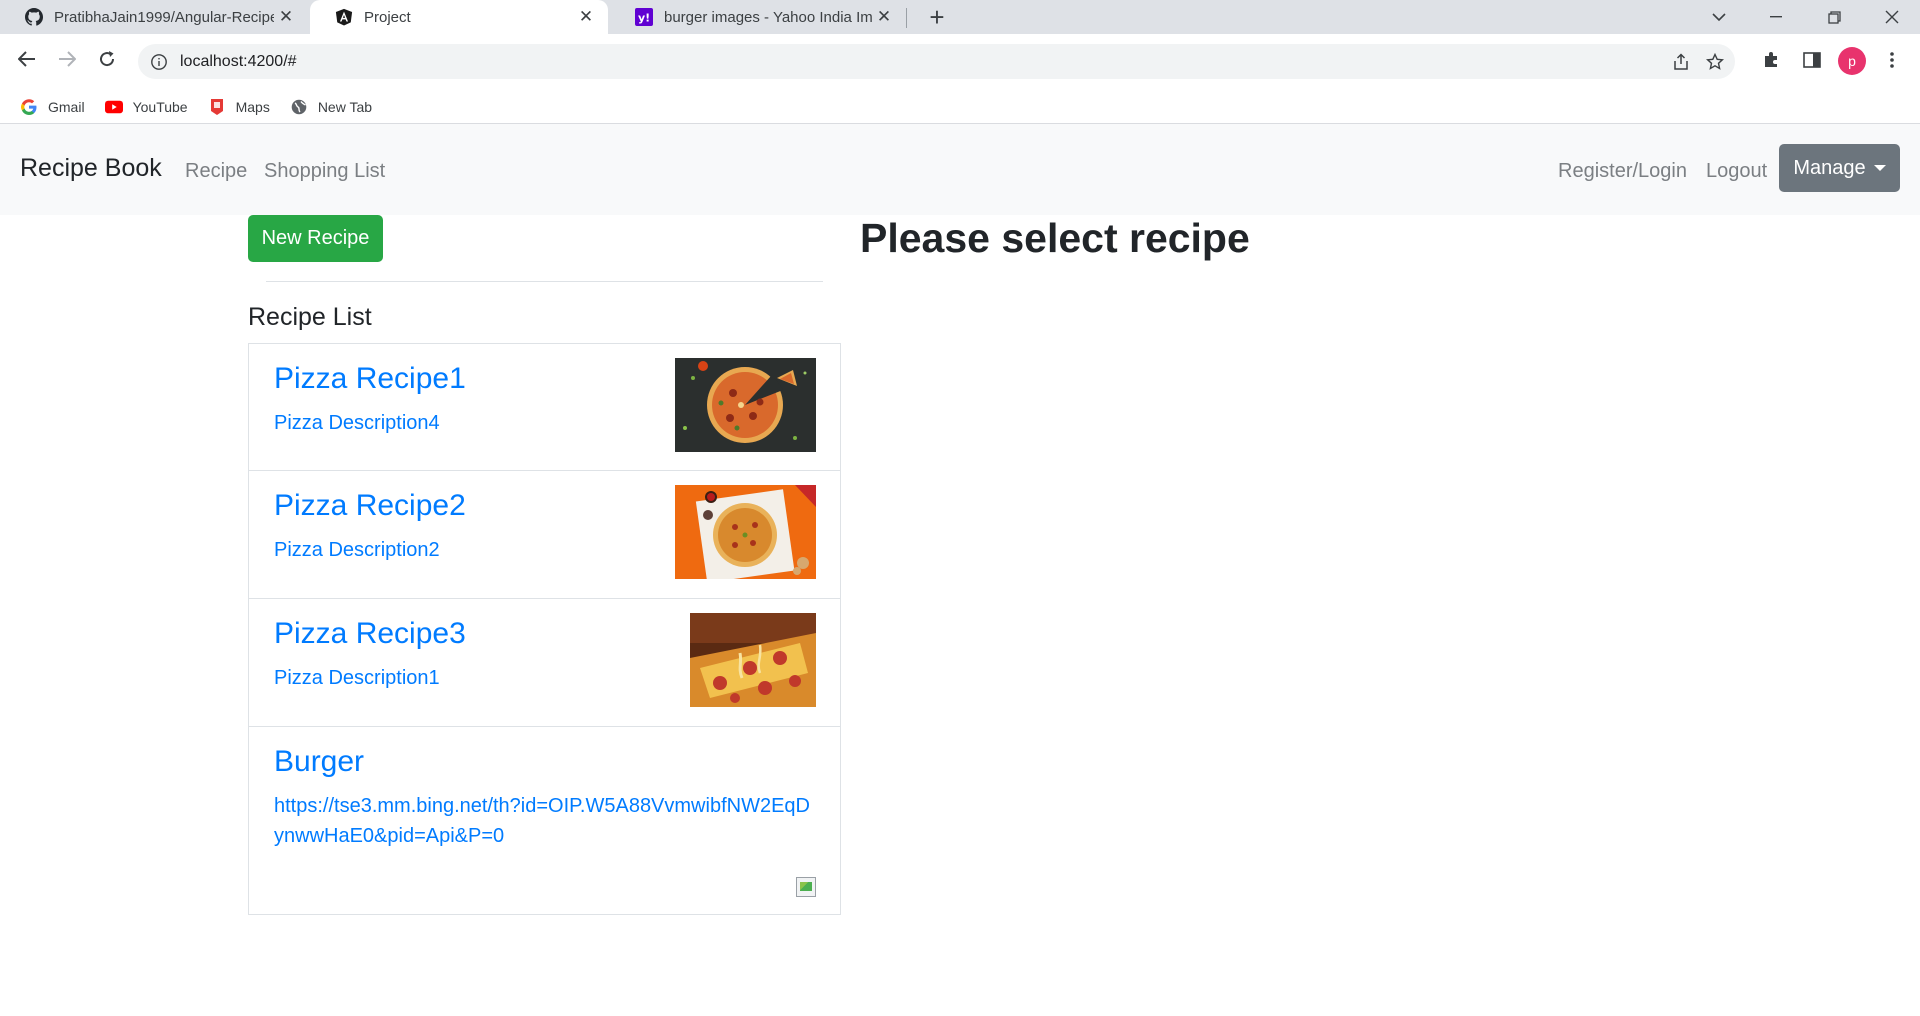 The width and height of the screenshot is (1920, 1016). What do you see at coordinates (252, 107) in the screenshot?
I see `bookmark-label: Maps` at bounding box center [252, 107].